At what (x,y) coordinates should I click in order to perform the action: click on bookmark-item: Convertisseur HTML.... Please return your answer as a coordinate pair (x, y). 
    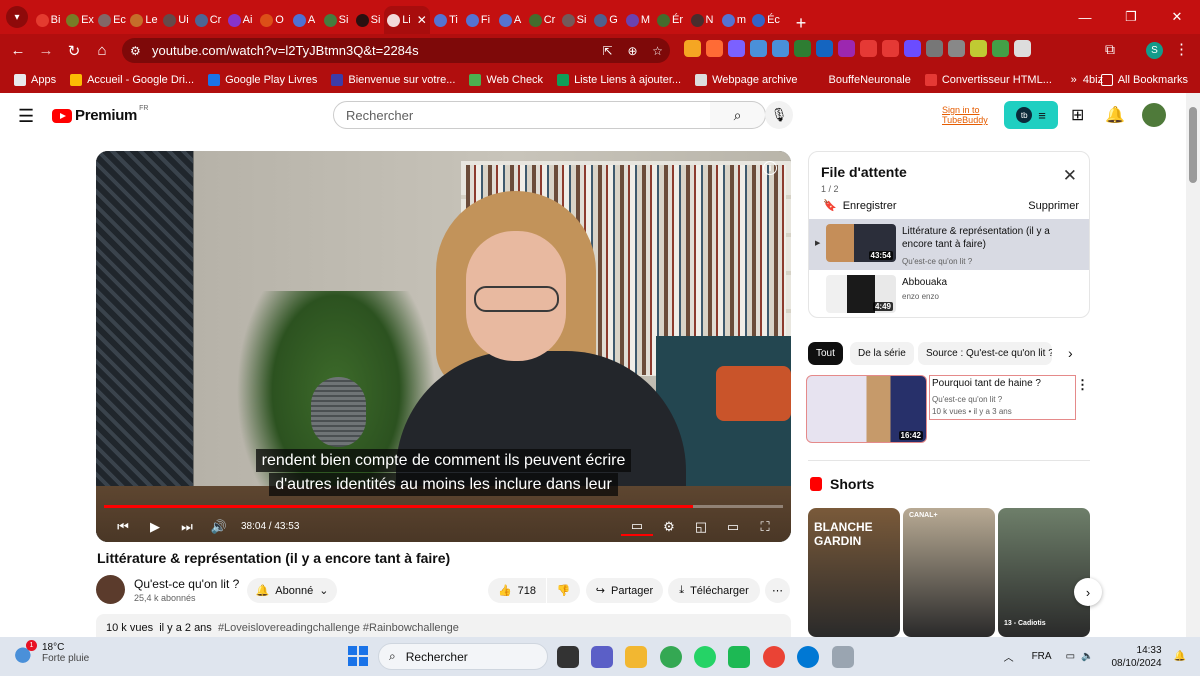
    Looking at the image, I should click on (988, 80).